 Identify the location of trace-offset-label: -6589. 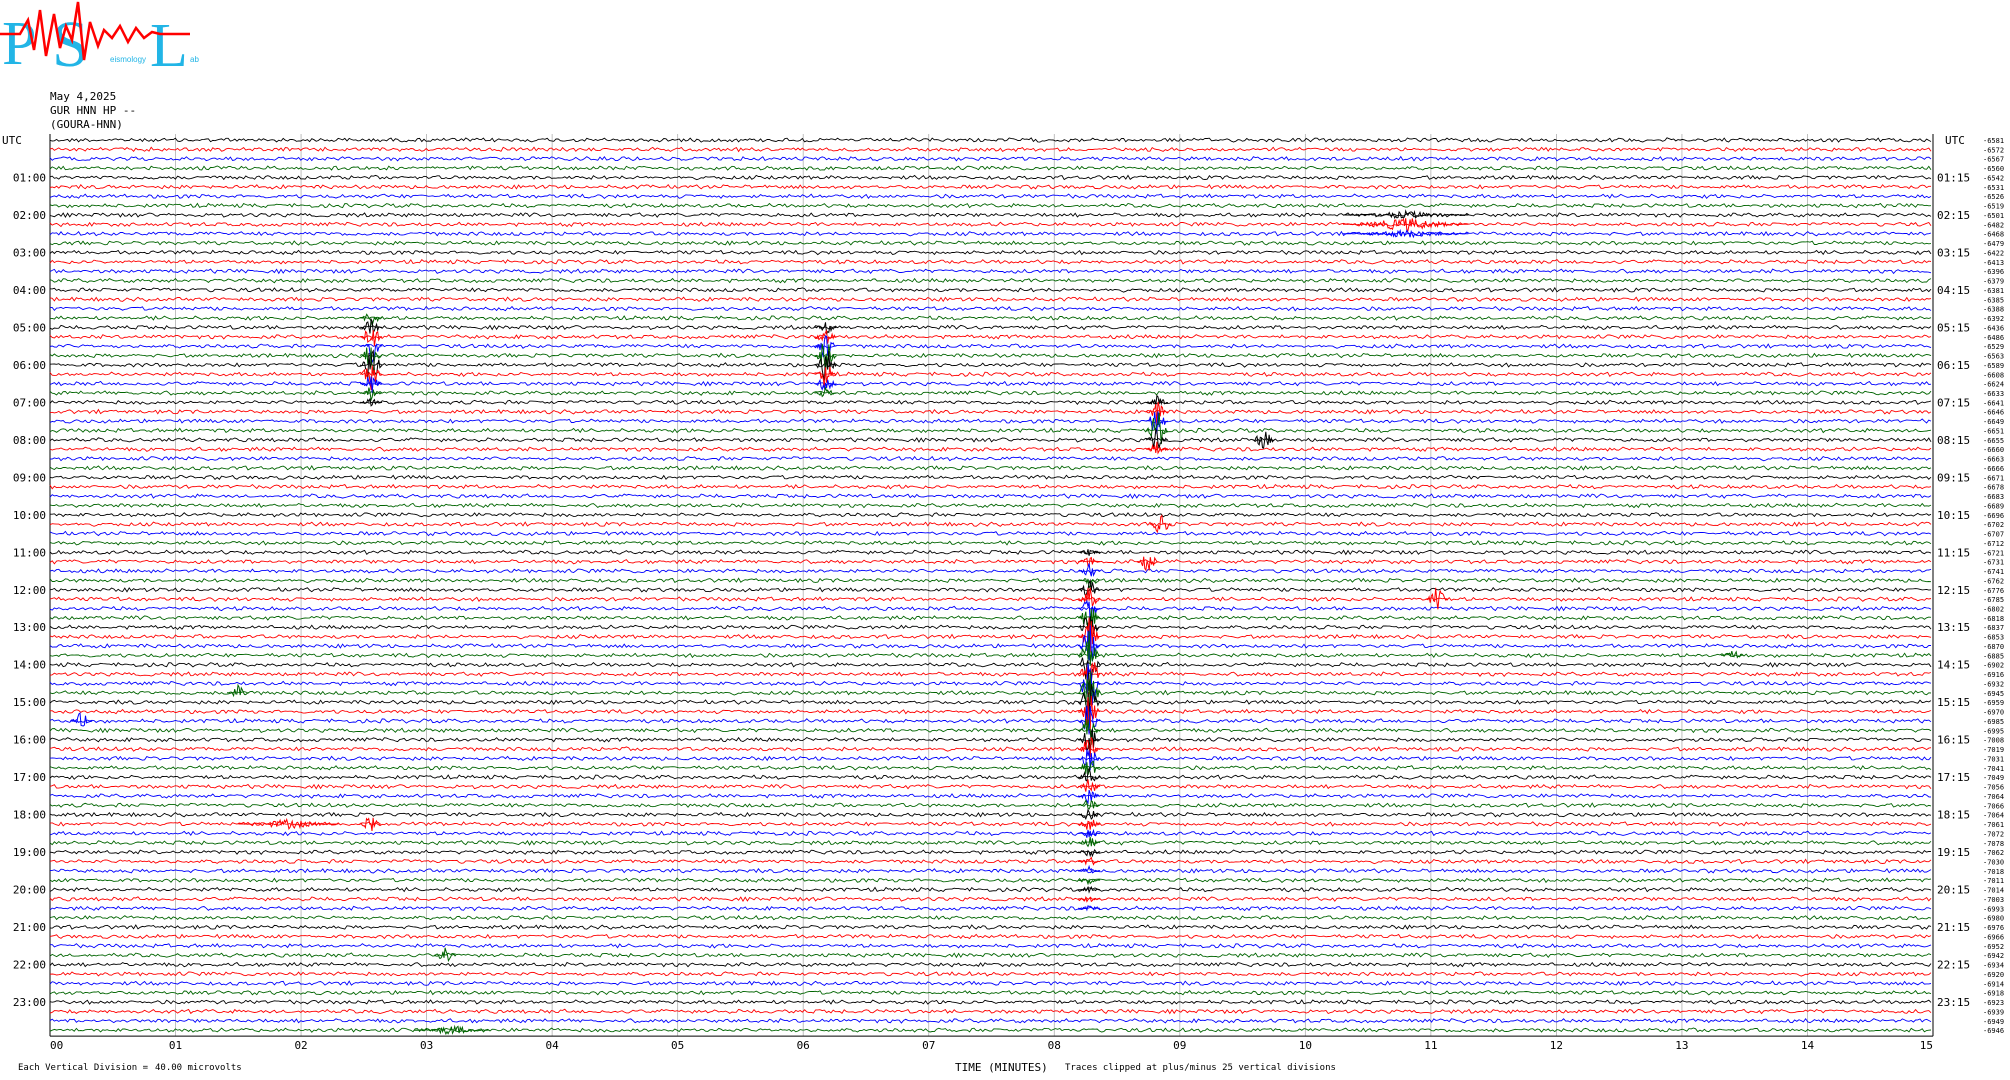
(1993, 366).